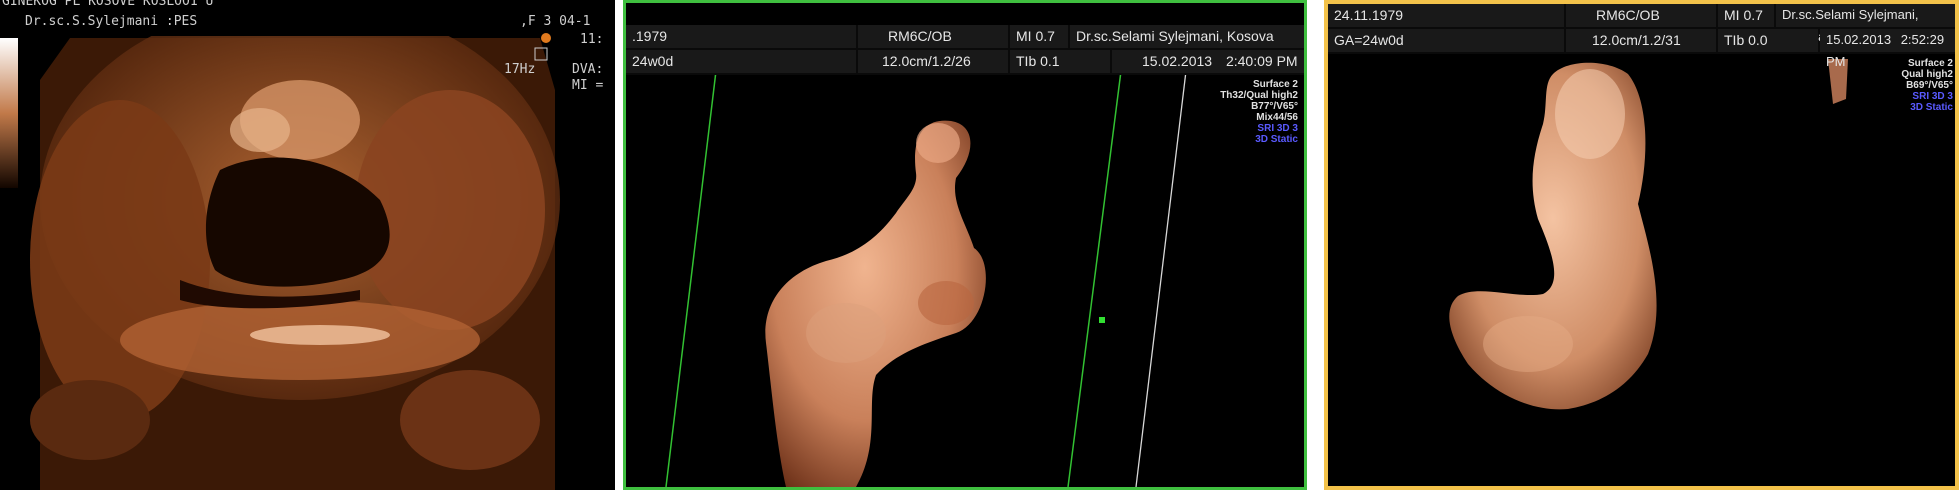 The image size is (1959, 490). What do you see at coordinates (520, 69) in the screenshot?
I see `frequency-label: 17Hz` at bounding box center [520, 69].